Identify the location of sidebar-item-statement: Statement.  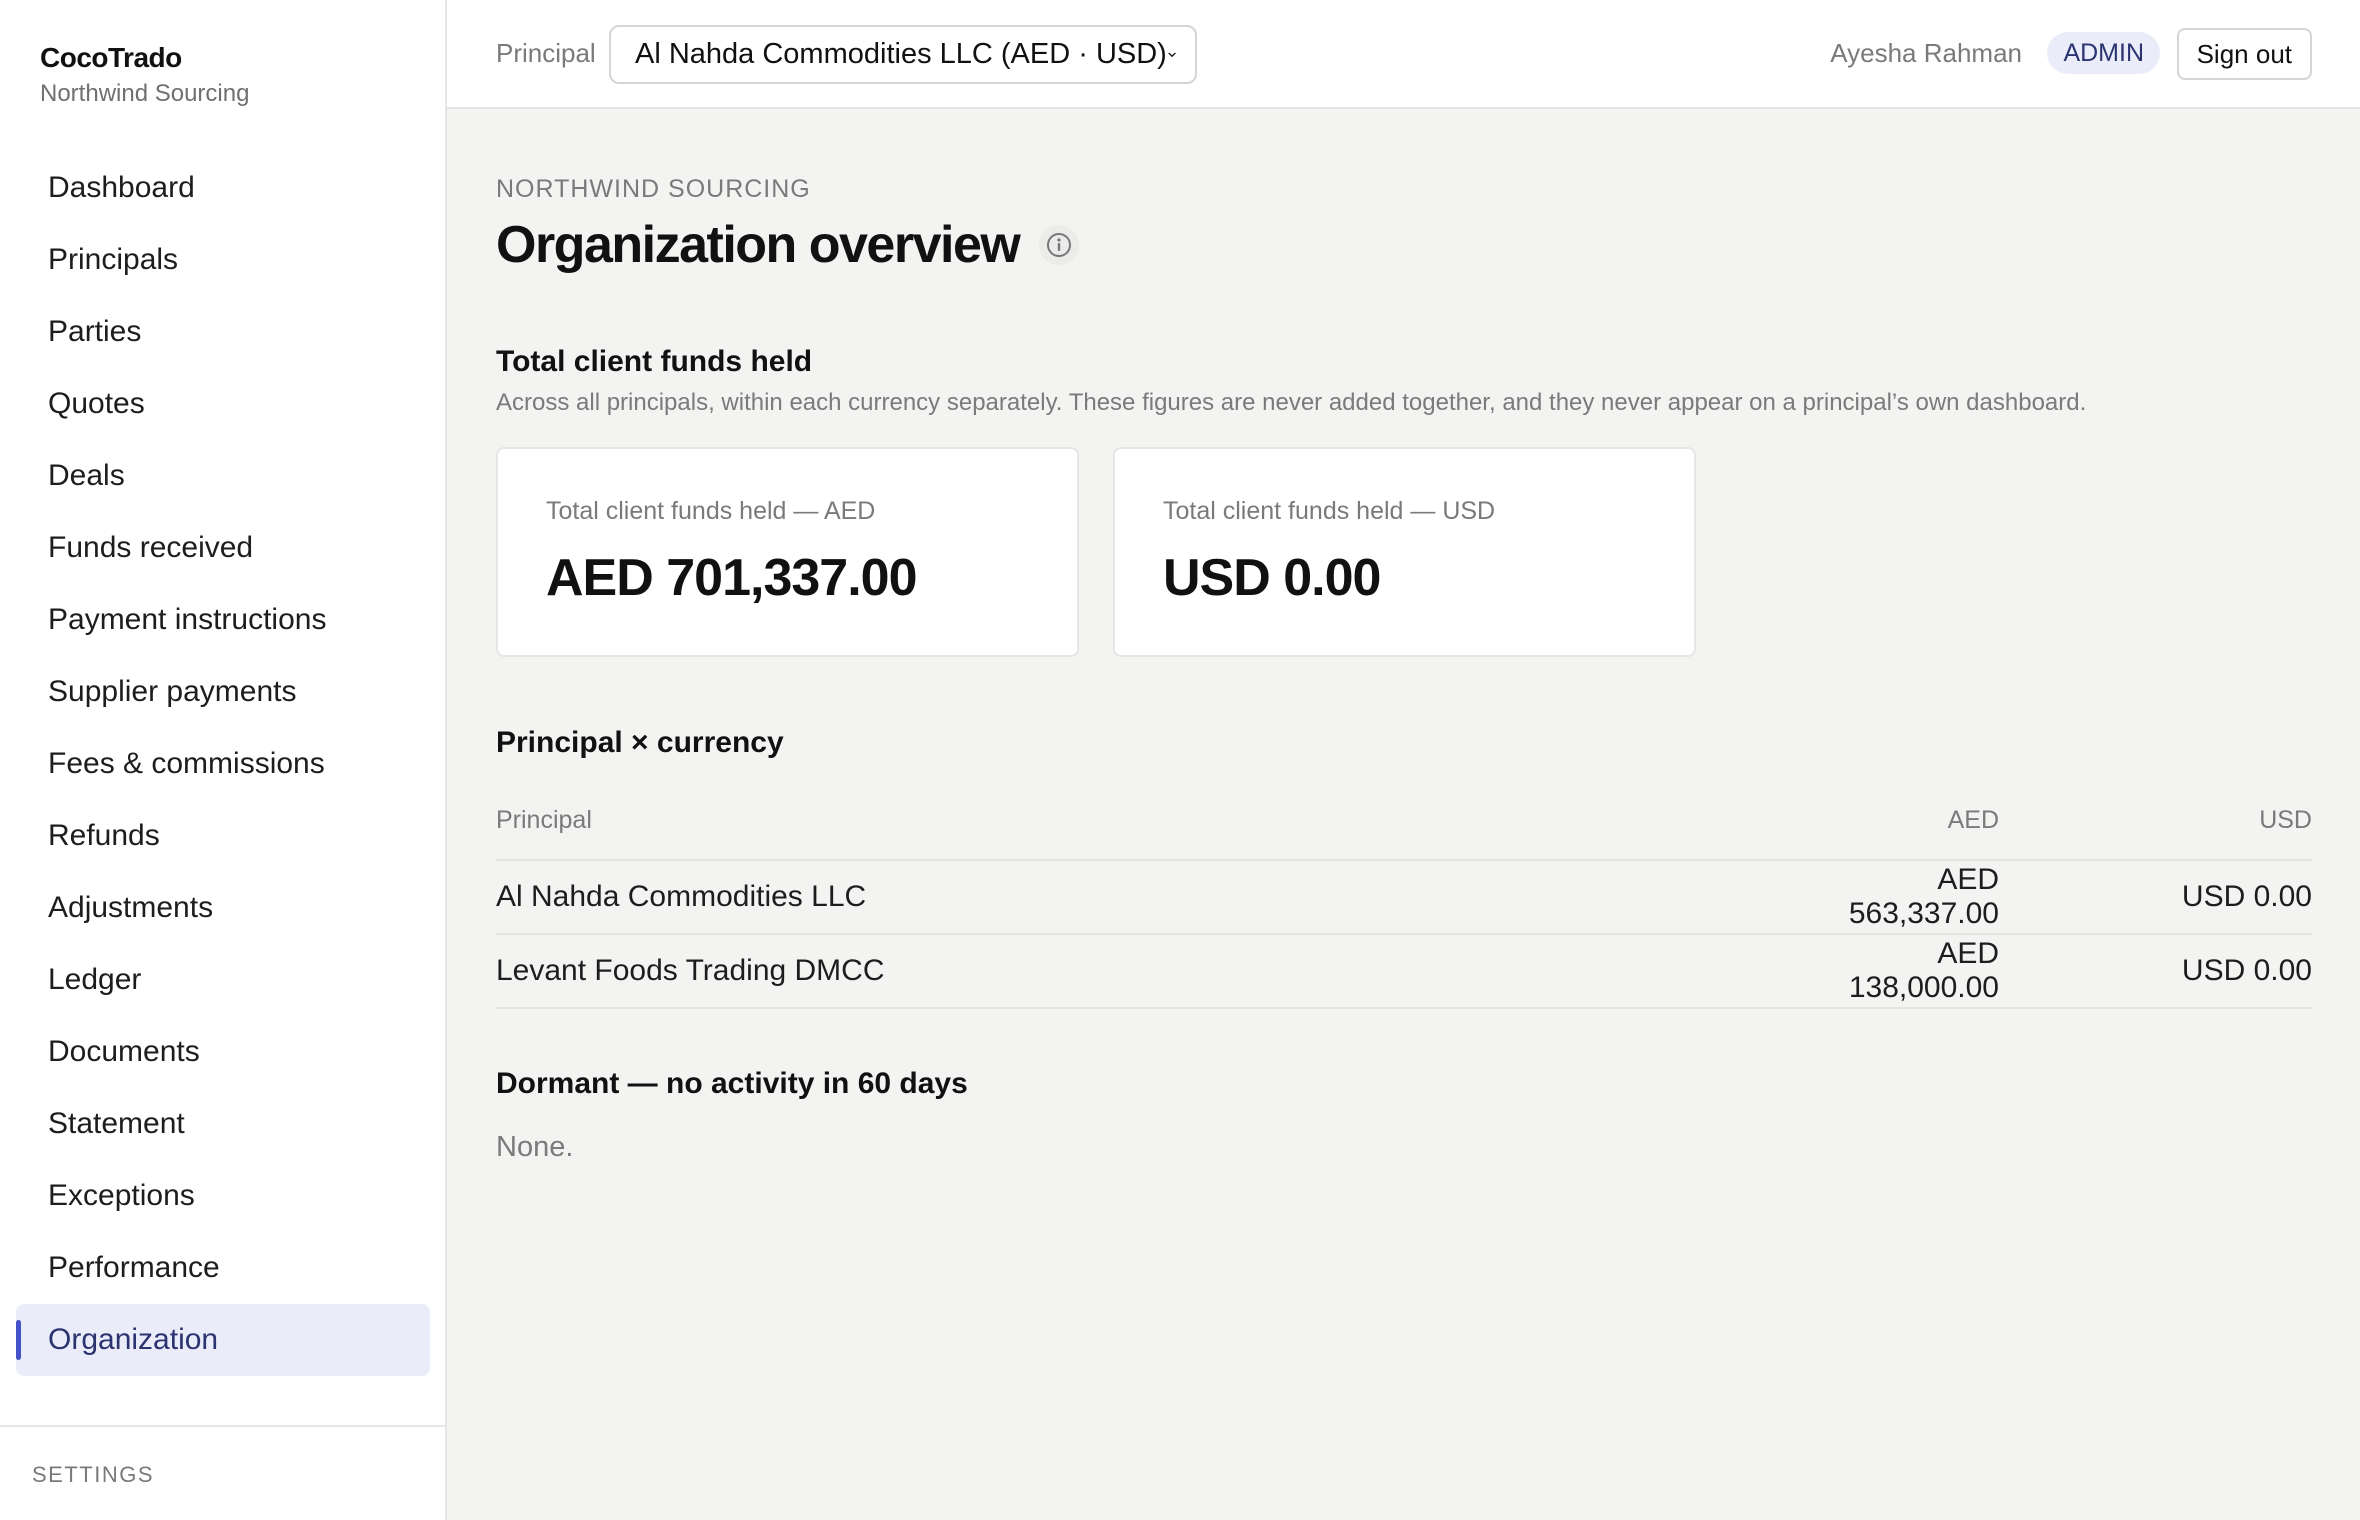
(223, 1124).